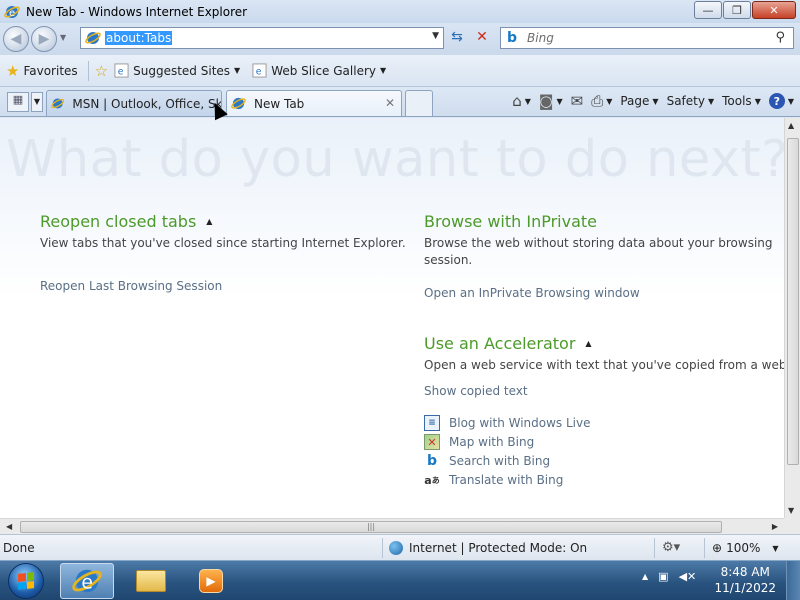 This screenshot has height=600, width=800. I want to click on forward-button: ▶, so click(44, 39).